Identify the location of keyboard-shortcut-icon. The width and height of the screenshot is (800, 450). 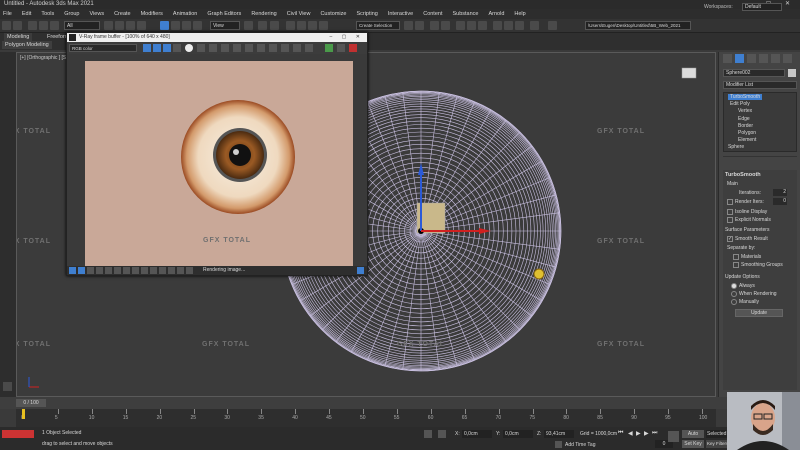
(274, 25).